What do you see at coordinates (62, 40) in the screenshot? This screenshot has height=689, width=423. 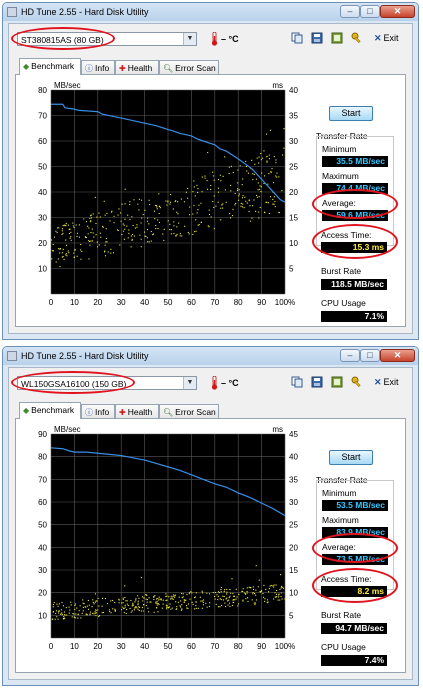 I see `drive-select-value: ST380815AS (80 GB)` at bounding box center [62, 40].